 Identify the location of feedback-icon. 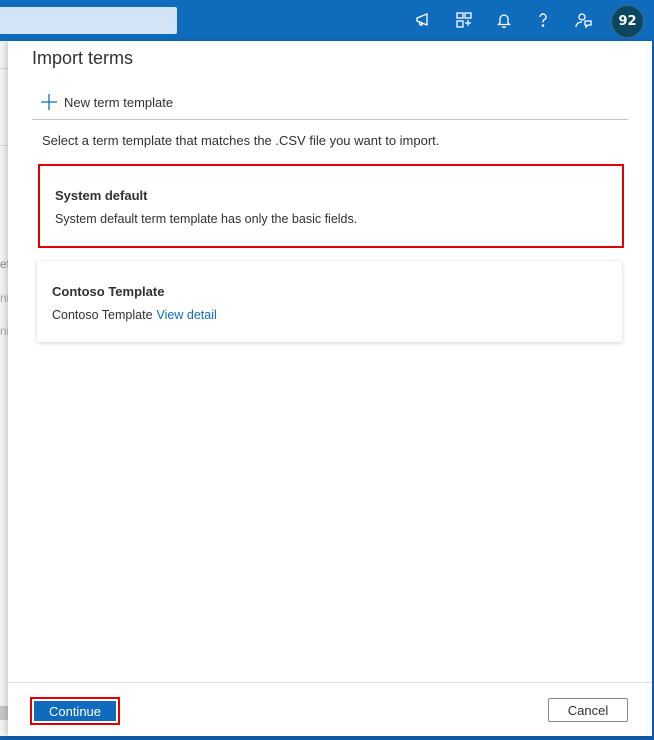
(583, 20).